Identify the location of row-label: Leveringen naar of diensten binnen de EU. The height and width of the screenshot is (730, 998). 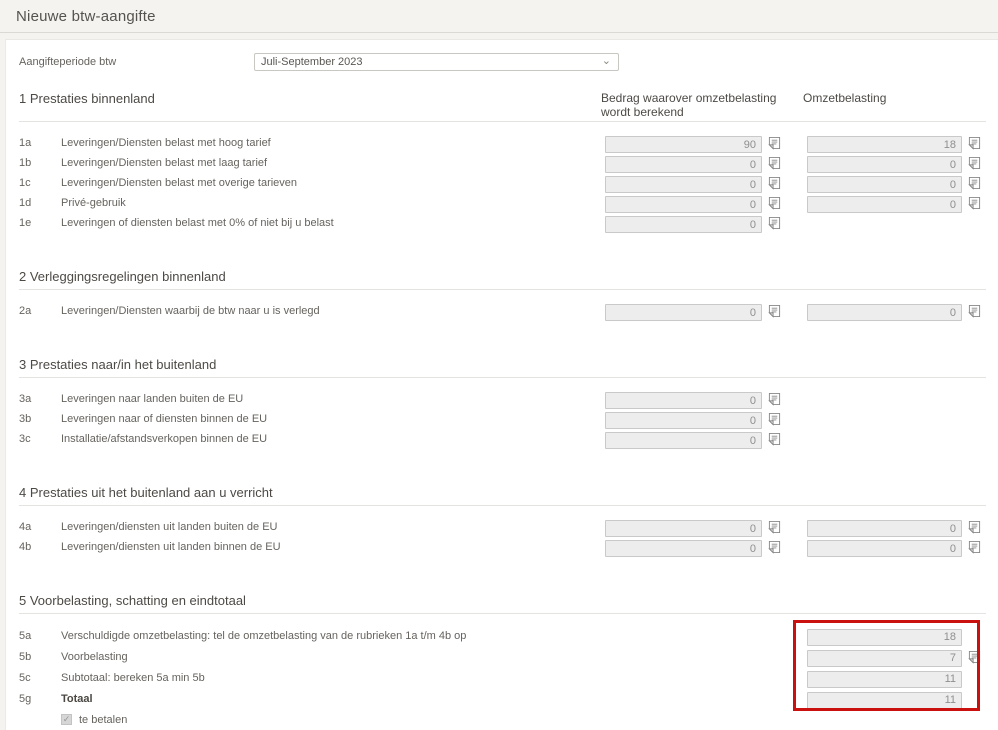
(164, 419).